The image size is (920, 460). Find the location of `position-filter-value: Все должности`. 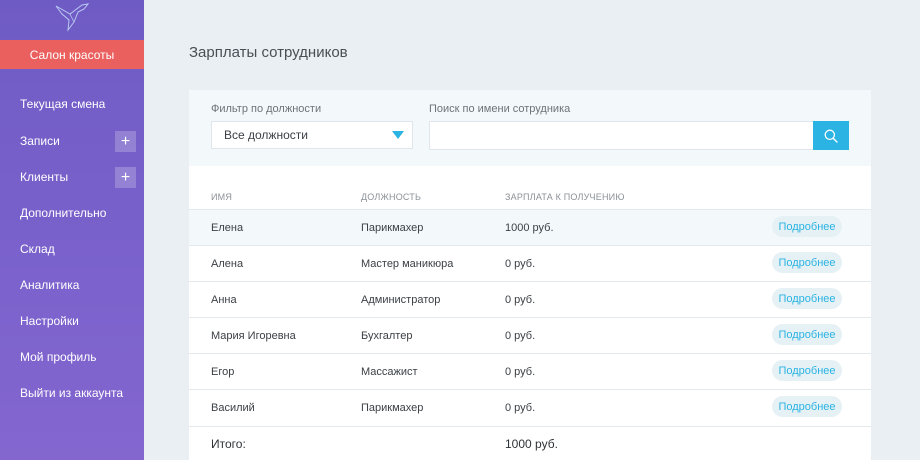

position-filter-value: Все должности is located at coordinates (266, 135).